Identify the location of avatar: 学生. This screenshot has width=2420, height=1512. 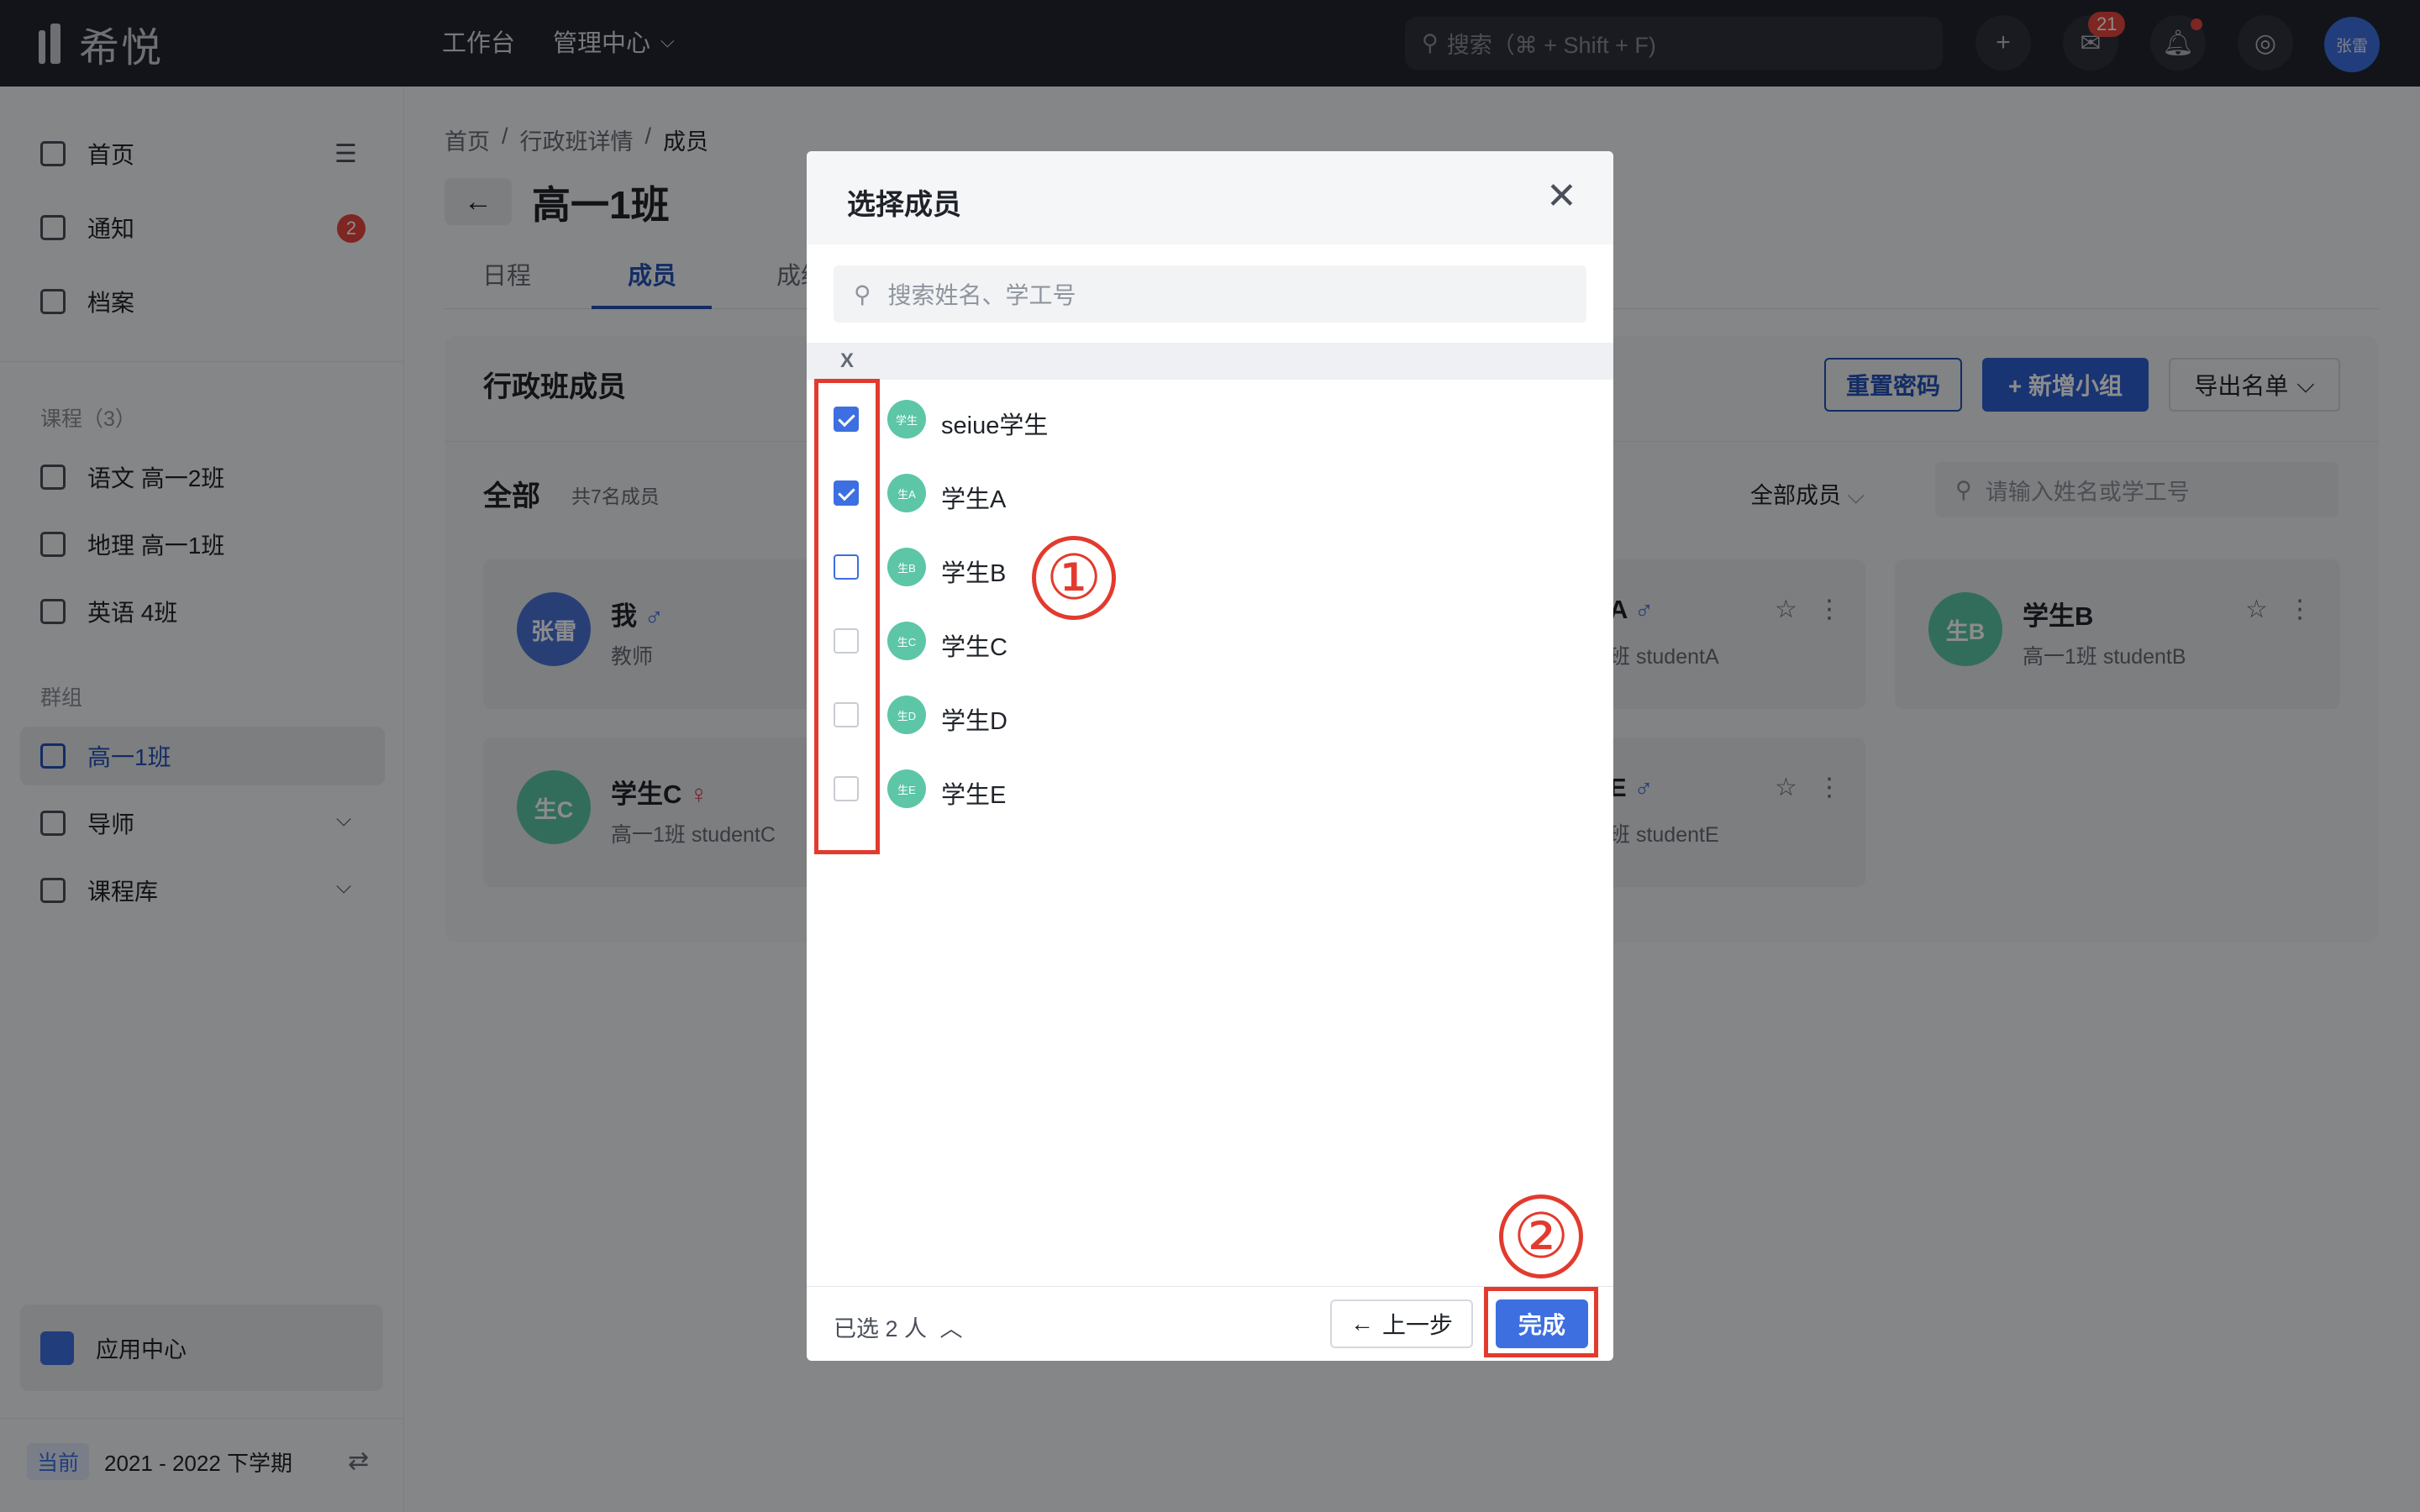
(906, 419).